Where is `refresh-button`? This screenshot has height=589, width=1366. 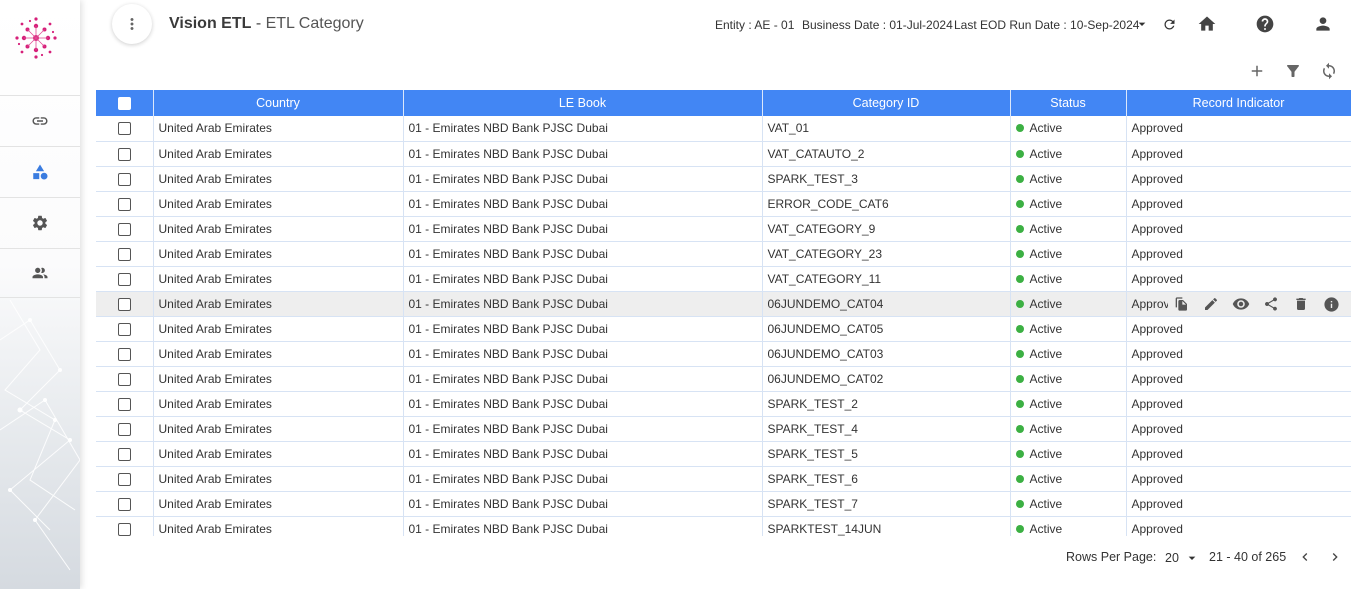 refresh-button is located at coordinates (1169, 24).